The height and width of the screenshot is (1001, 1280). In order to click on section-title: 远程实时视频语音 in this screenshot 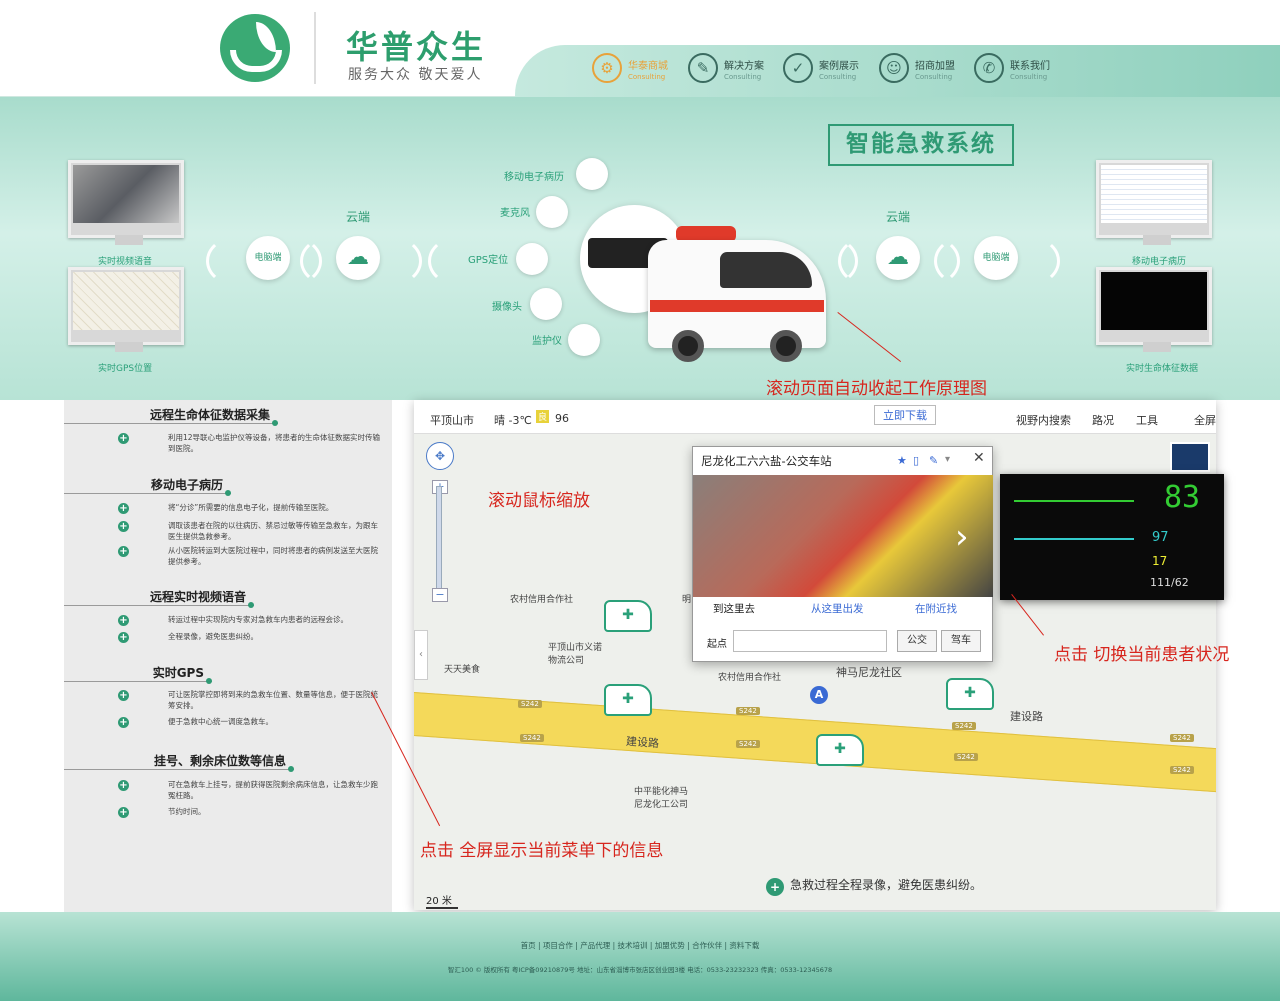, I will do `click(159, 597)`.